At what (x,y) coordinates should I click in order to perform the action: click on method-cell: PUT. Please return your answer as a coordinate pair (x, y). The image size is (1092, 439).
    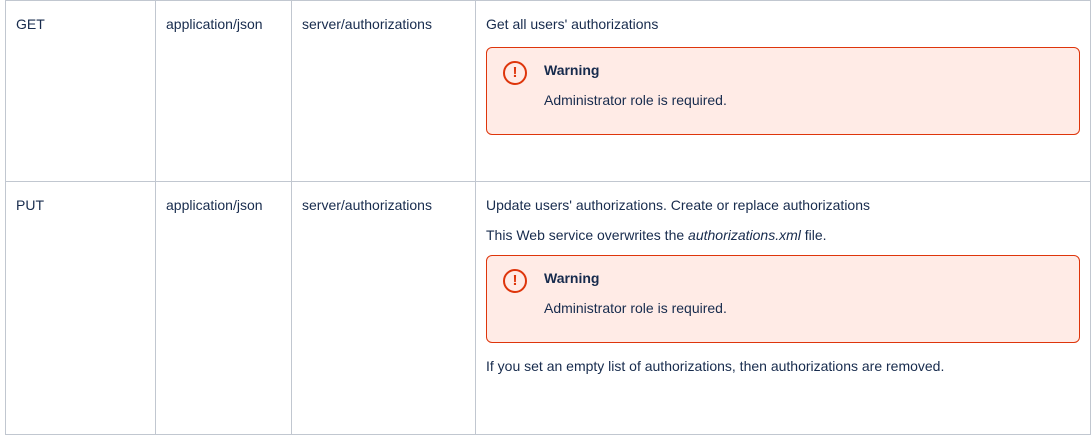
    Looking at the image, I should click on (80, 308).